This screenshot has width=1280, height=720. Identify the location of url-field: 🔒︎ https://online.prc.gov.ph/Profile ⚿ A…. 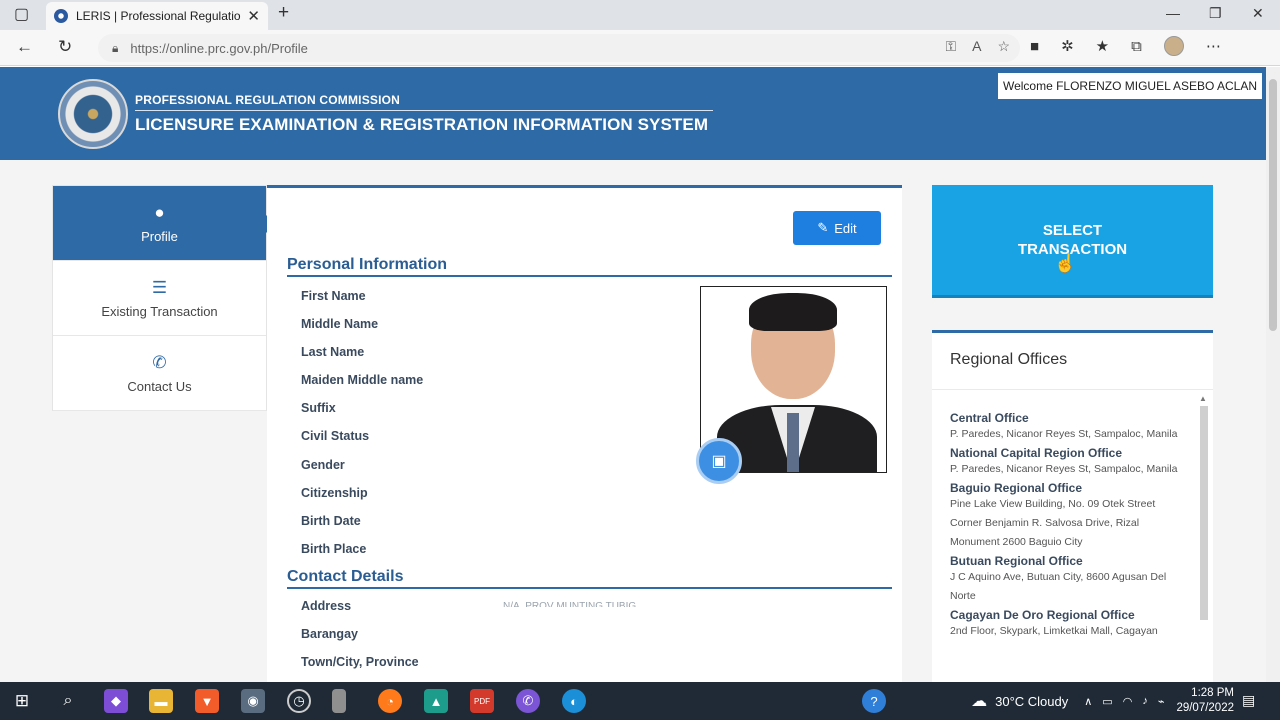
(559, 48).